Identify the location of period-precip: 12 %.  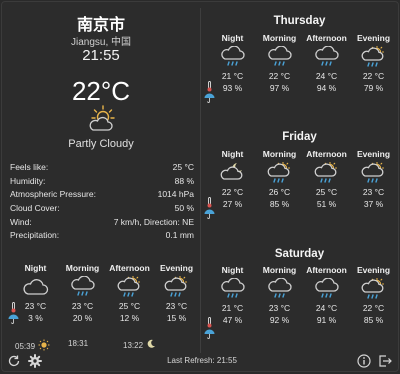
(129, 318).